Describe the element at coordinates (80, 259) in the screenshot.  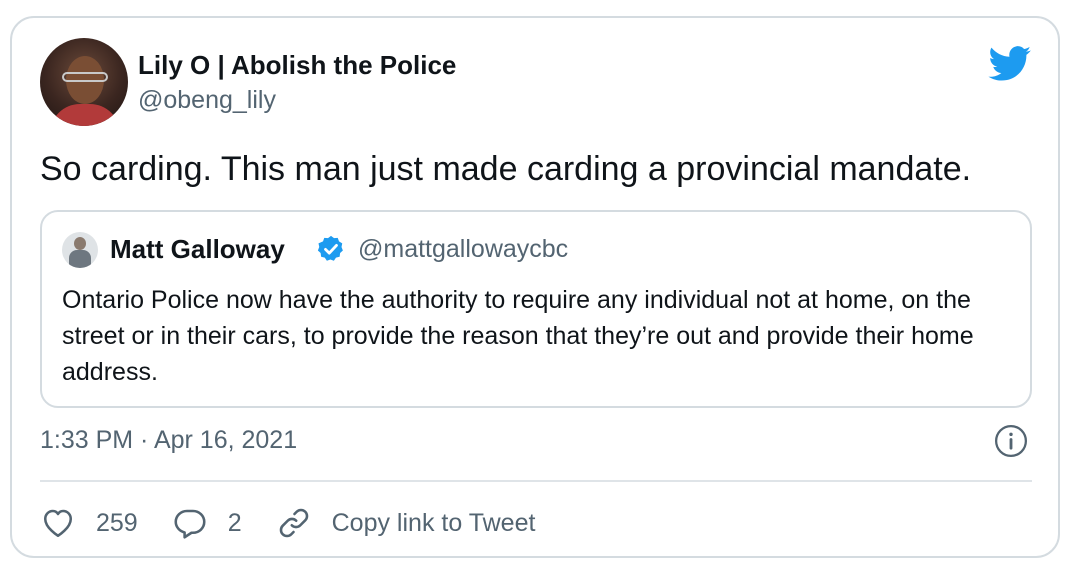
I see `quoted-avatar-body` at that location.